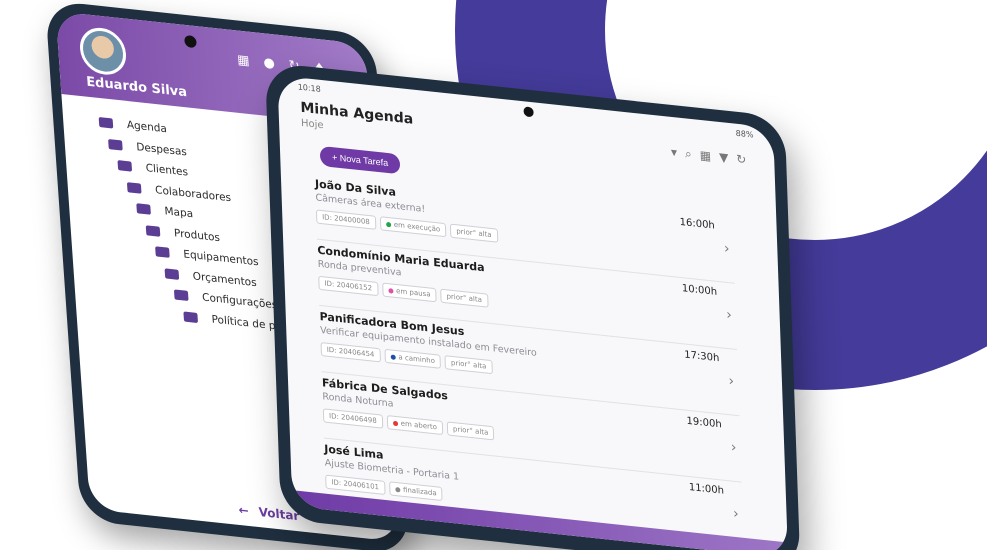 The height and width of the screenshot is (550, 987). Describe the element at coordinates (417, 227) in the screenshot. I see `status-label: em execução` at that location.